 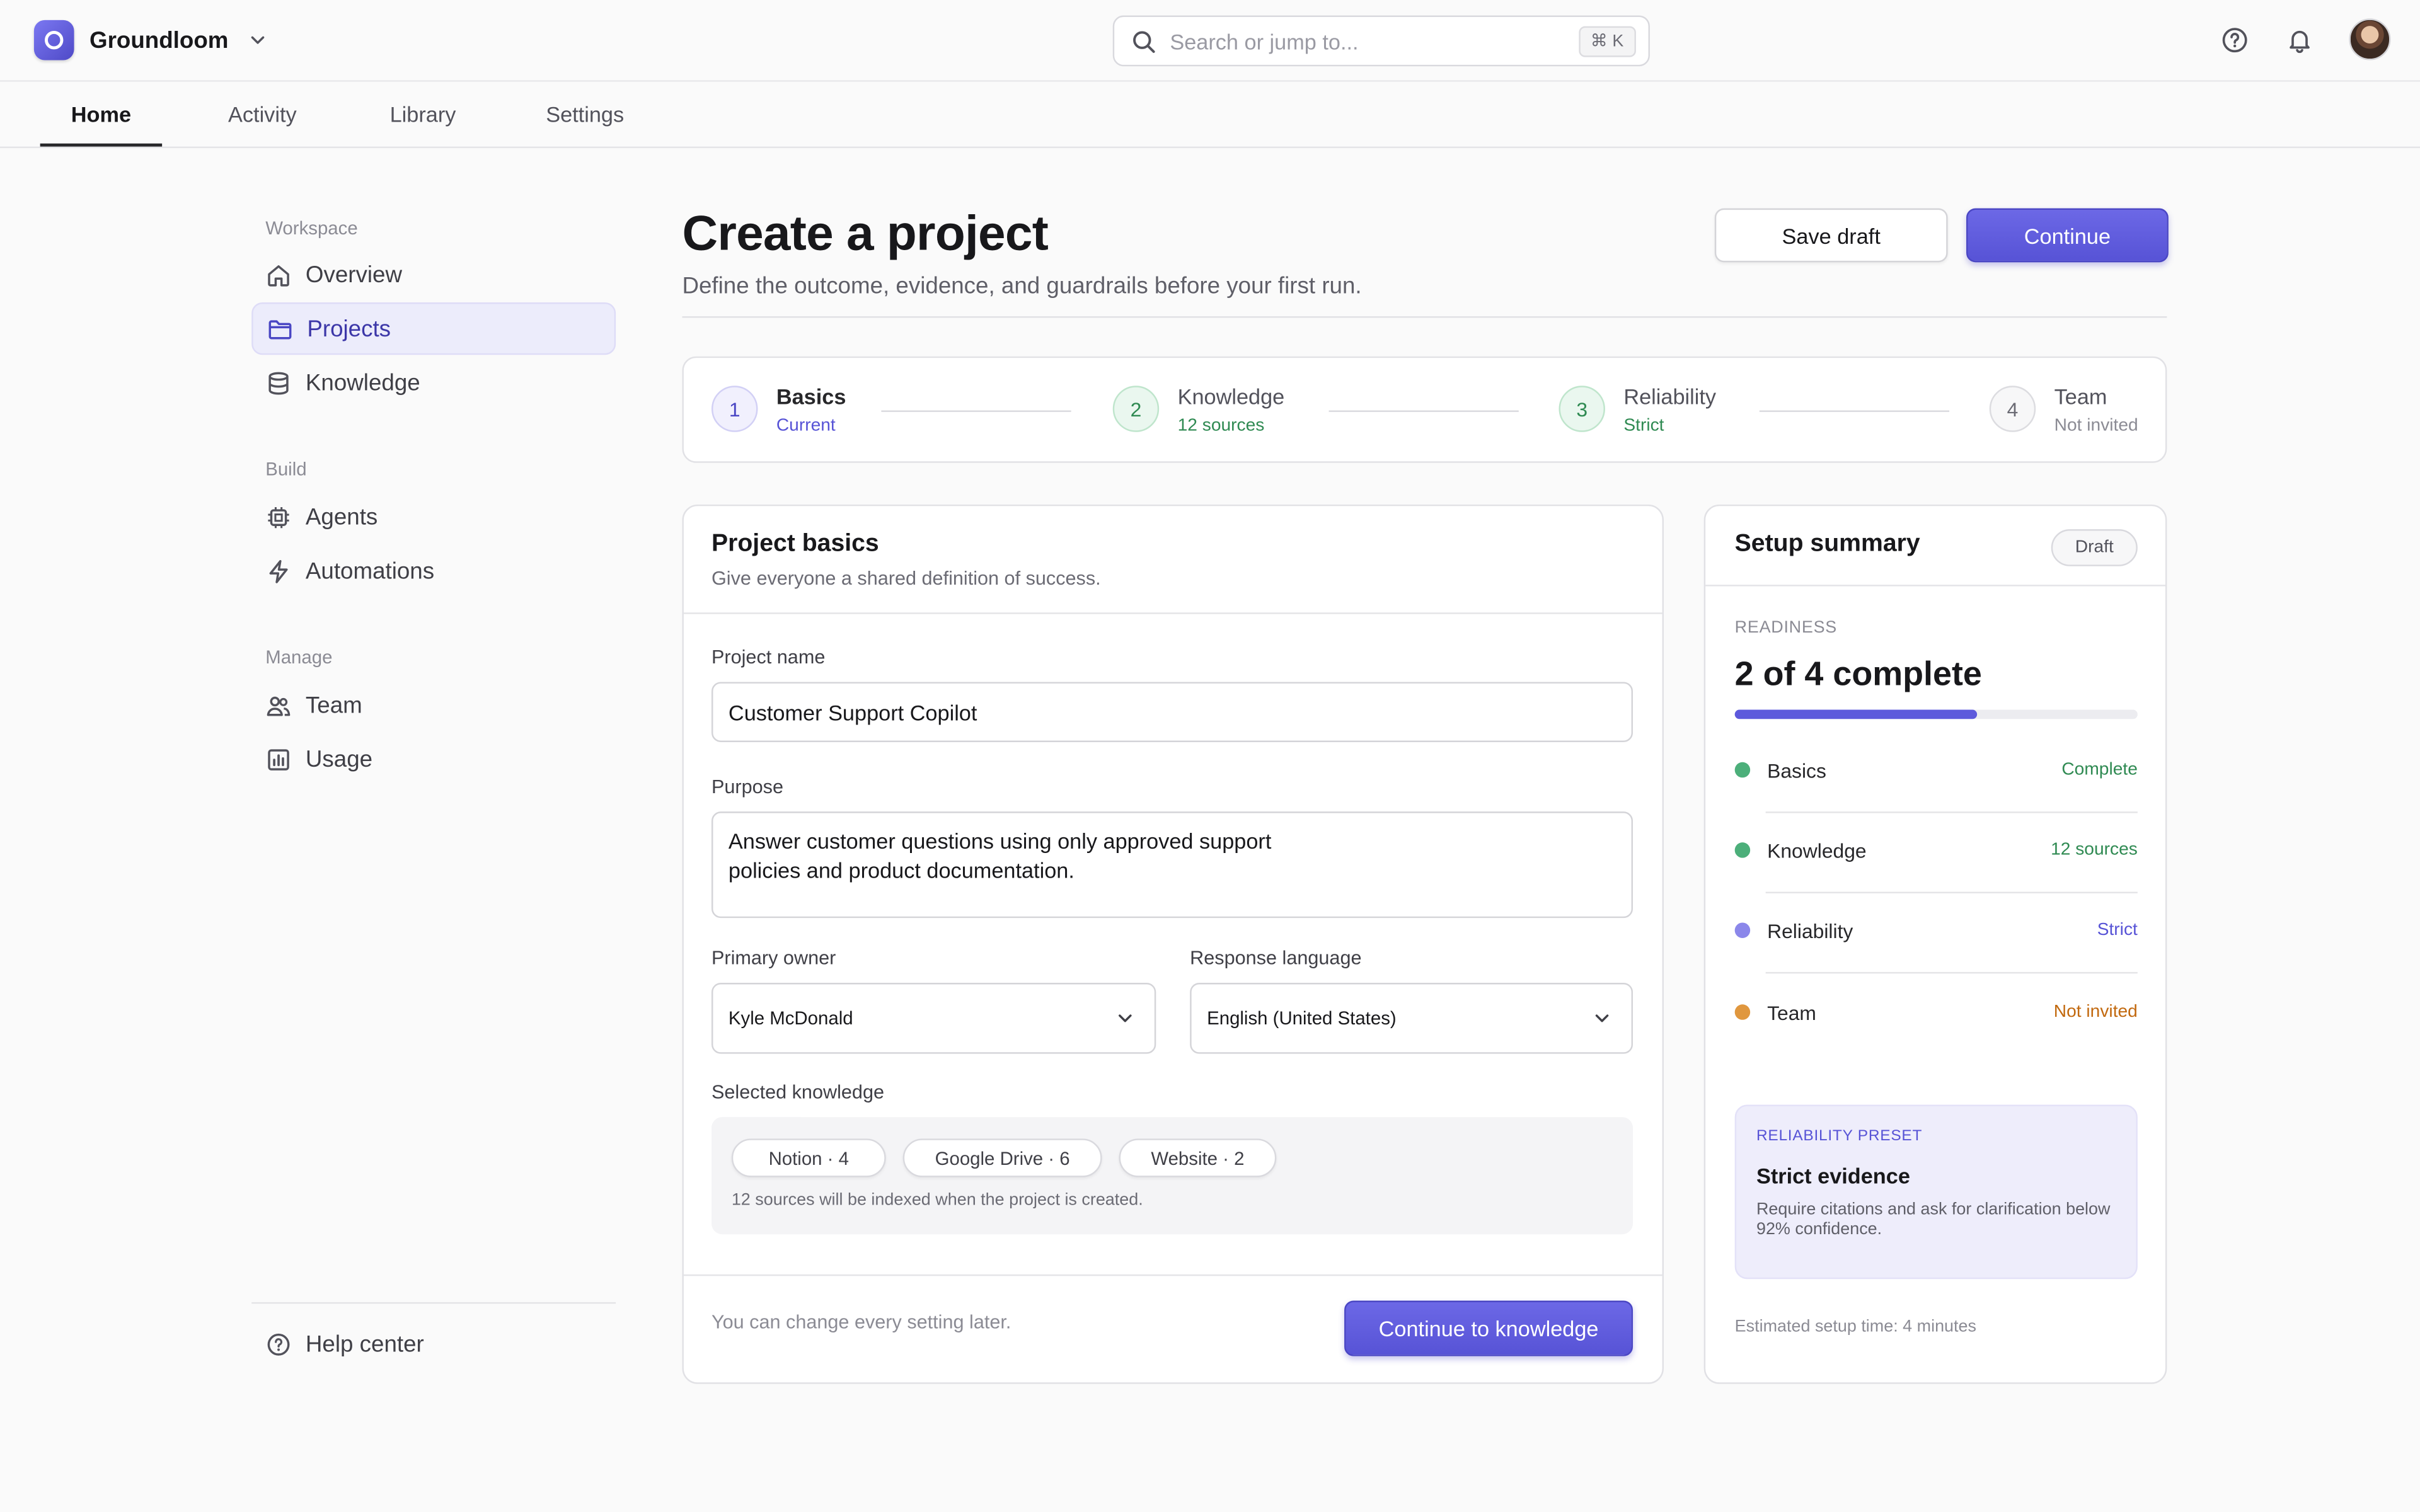 What do you see at coordinates (2063, 409) in the screenshot?
I see `step-team: 4 Team Not invited` at bounding box center [2063, 409].